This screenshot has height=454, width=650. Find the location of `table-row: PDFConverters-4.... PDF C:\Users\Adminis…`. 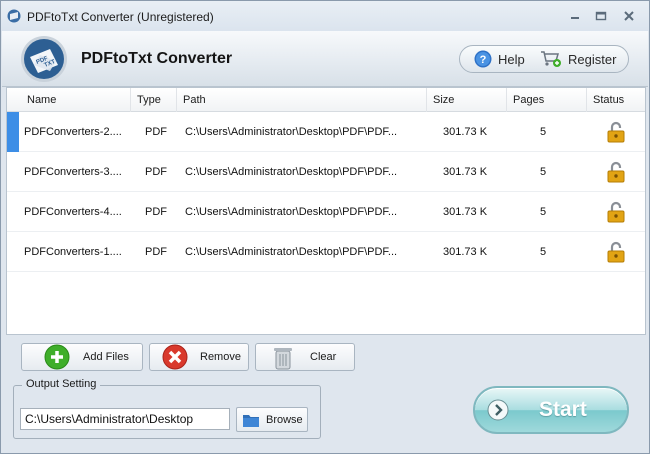

table-row: PDFConverters-4.... PDF C:\Users\Adminis… is located at coordinates (326, 212).